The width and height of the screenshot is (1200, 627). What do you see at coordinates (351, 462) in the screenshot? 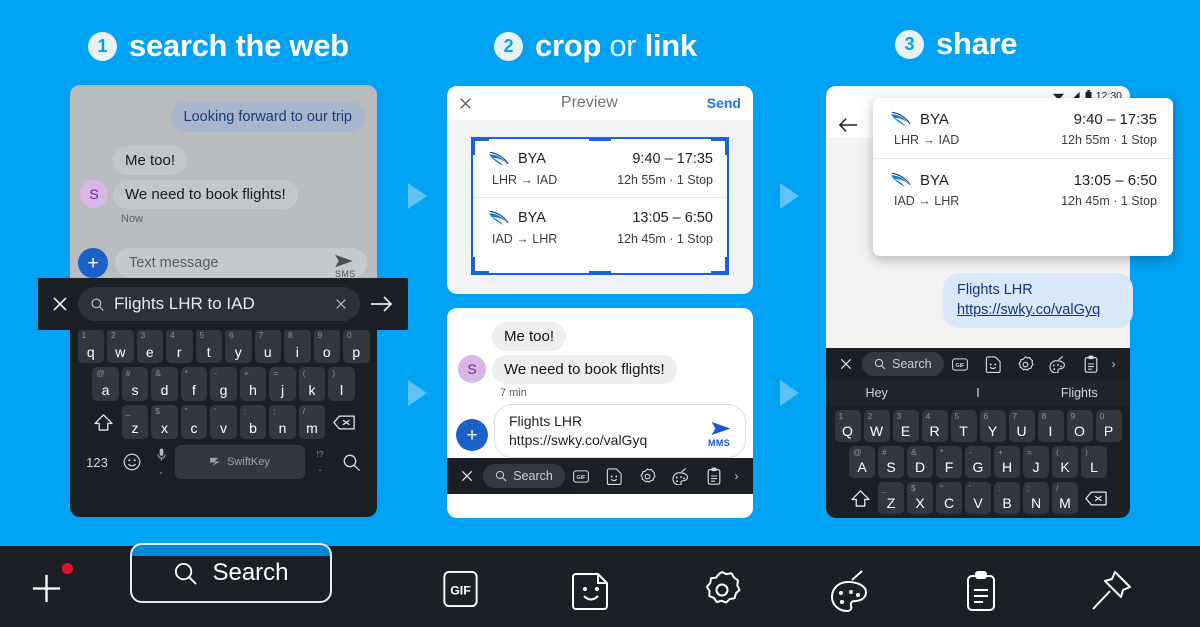
I see `search-key` at bounding box center [351, 462].